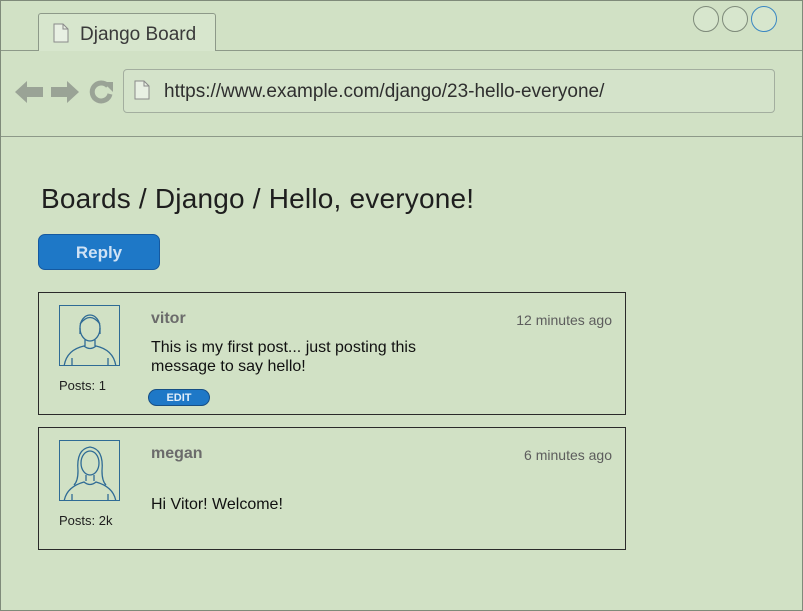  Describe the element at coordinates (179, 397) in the screenshot. I see `edit-button: EDIT` at that location.